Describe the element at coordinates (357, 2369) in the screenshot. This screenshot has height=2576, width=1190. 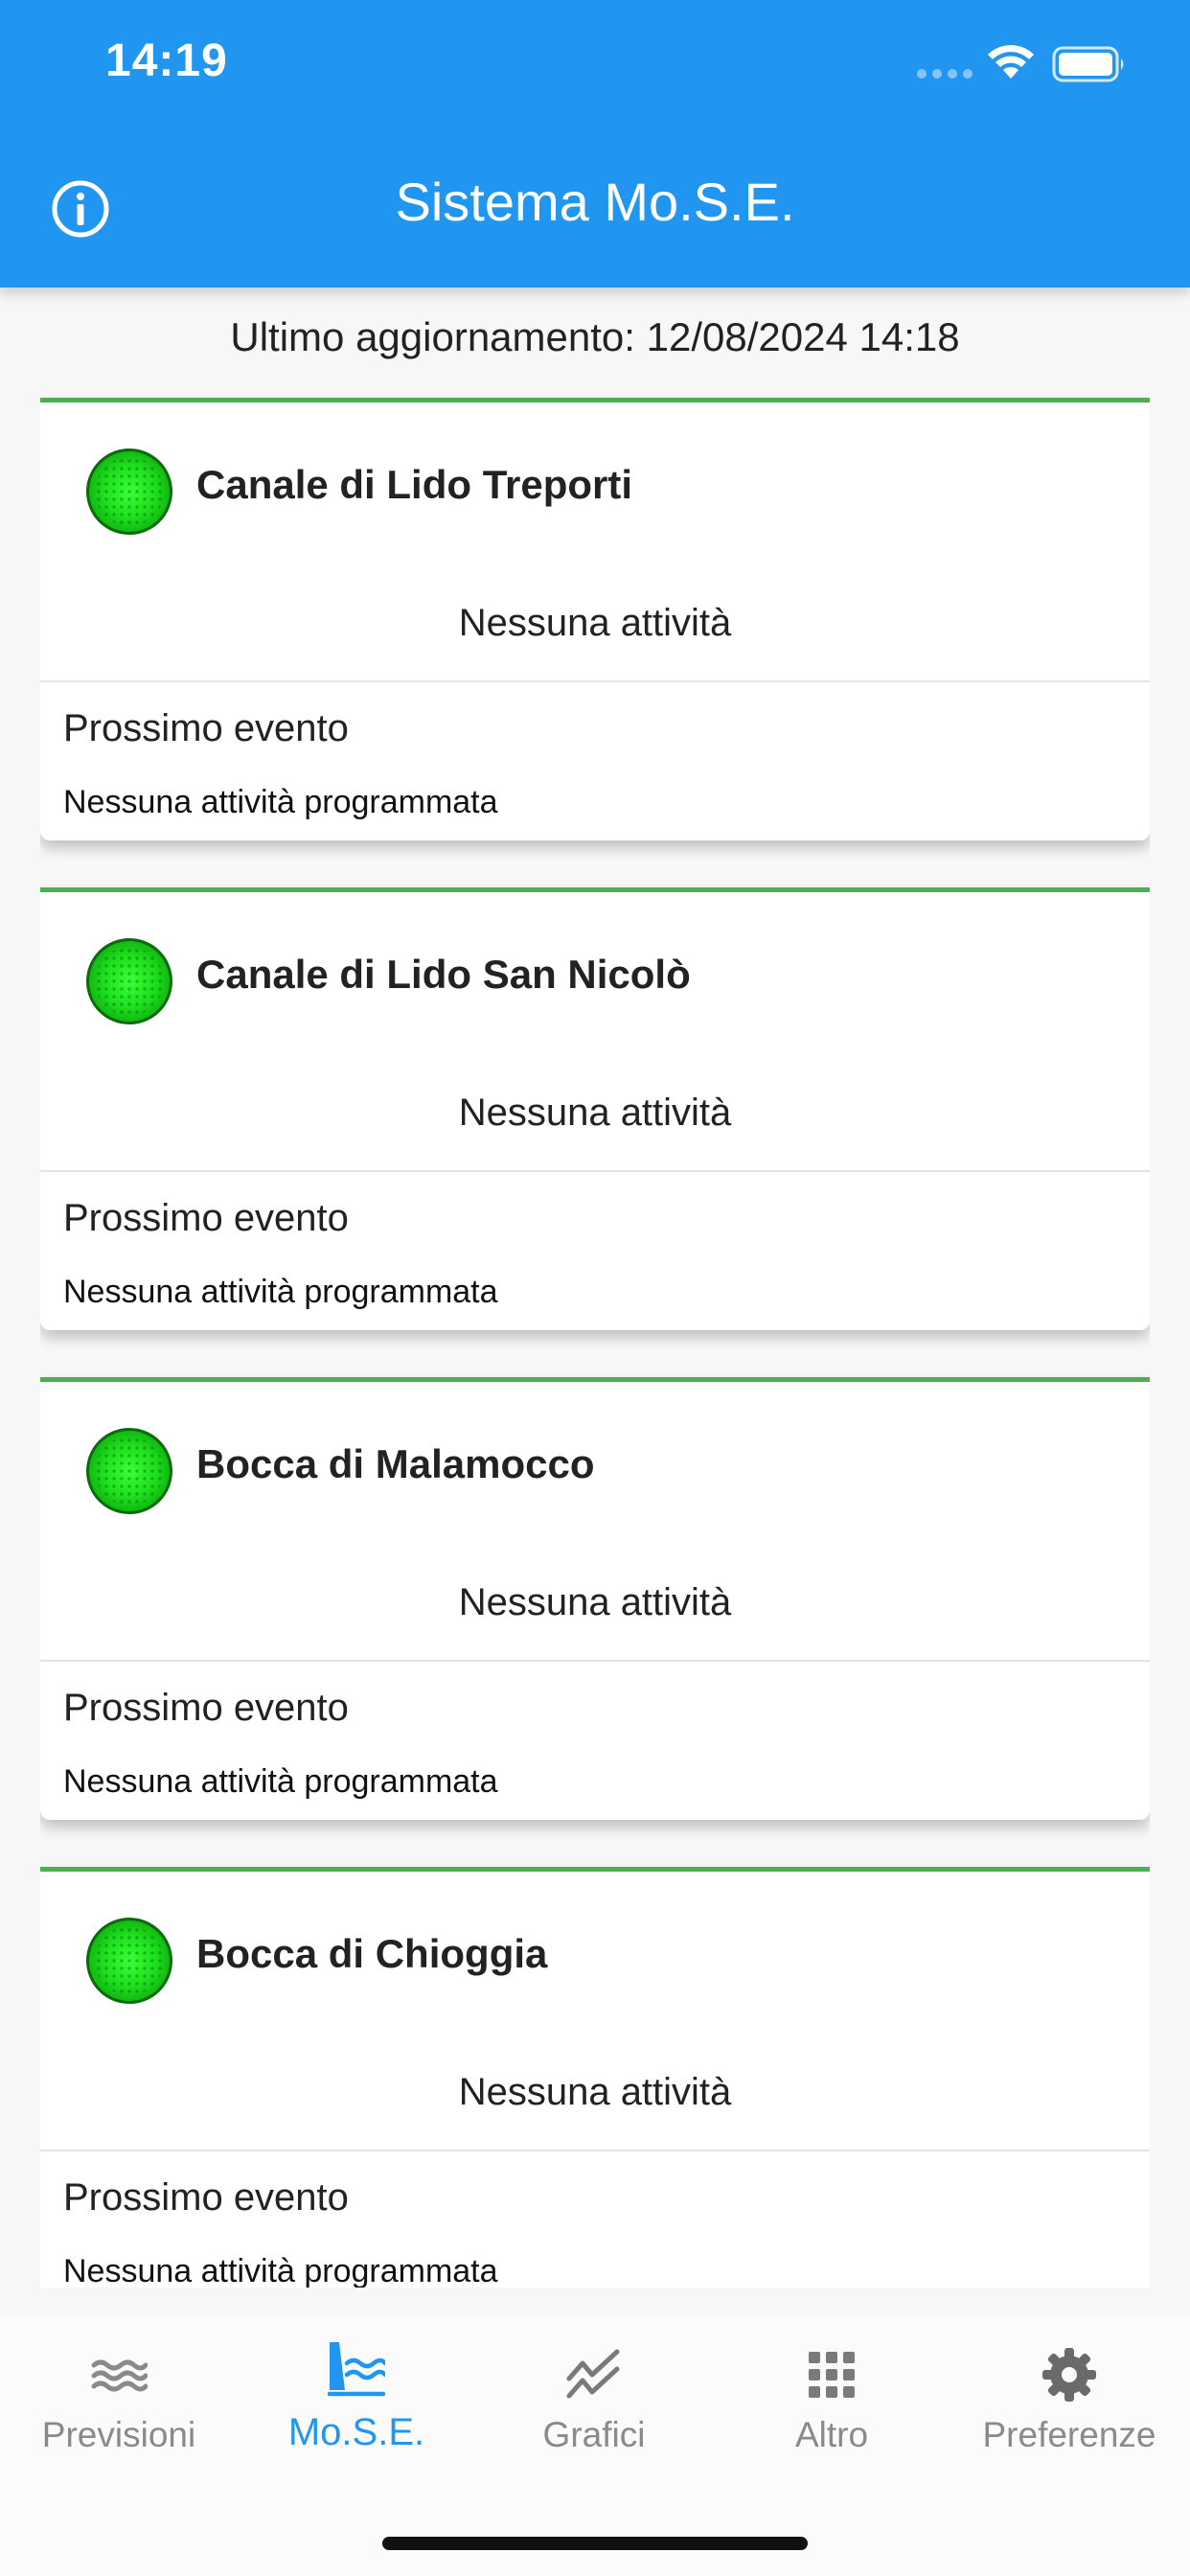
I see `barrier-icon` at that location.